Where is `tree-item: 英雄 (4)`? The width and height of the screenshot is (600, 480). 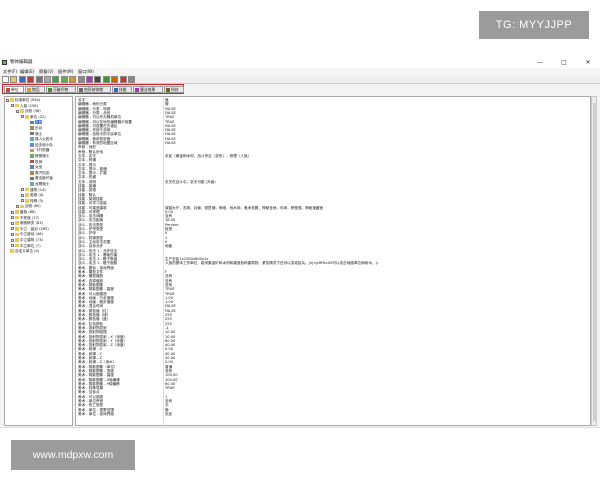
tree-item: 英雄 (4) is located at coordinates (32, 195).